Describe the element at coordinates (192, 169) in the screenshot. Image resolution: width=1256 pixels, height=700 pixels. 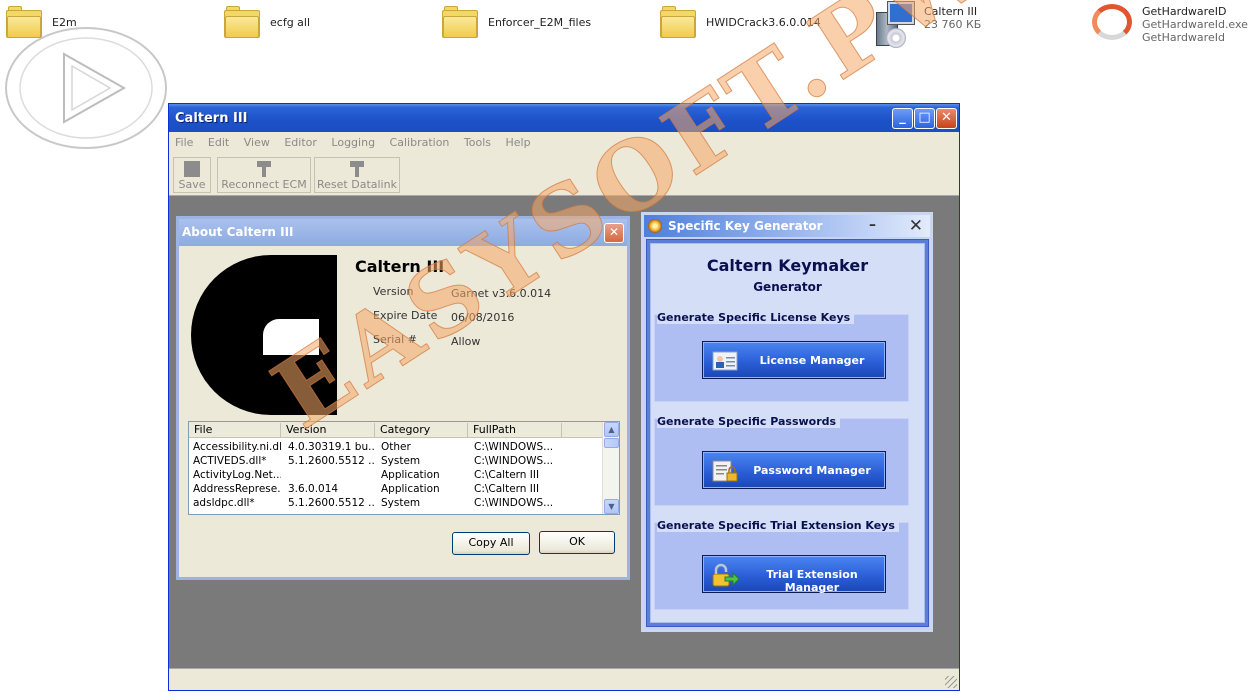
I see `save-icon` at that location.